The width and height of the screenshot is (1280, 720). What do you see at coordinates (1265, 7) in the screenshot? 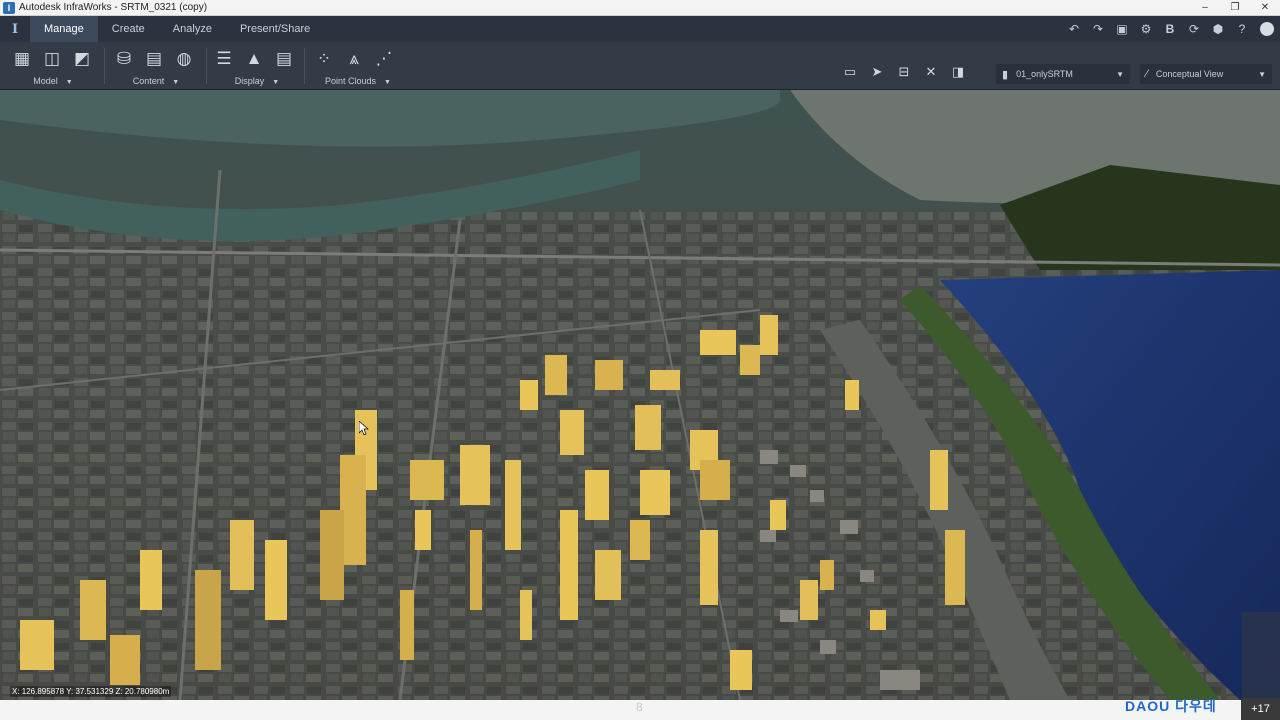
I see `close-button: ✕` at bounding box center [1265, 7].